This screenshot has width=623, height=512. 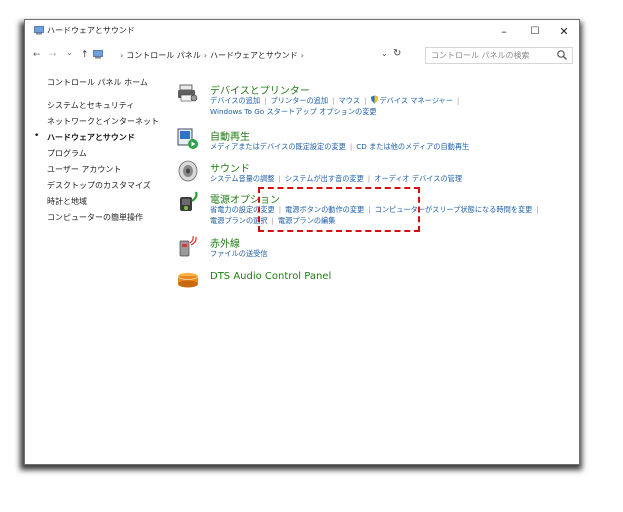 I want to click on vertical-scrollbar, so click(x=575, y=265).